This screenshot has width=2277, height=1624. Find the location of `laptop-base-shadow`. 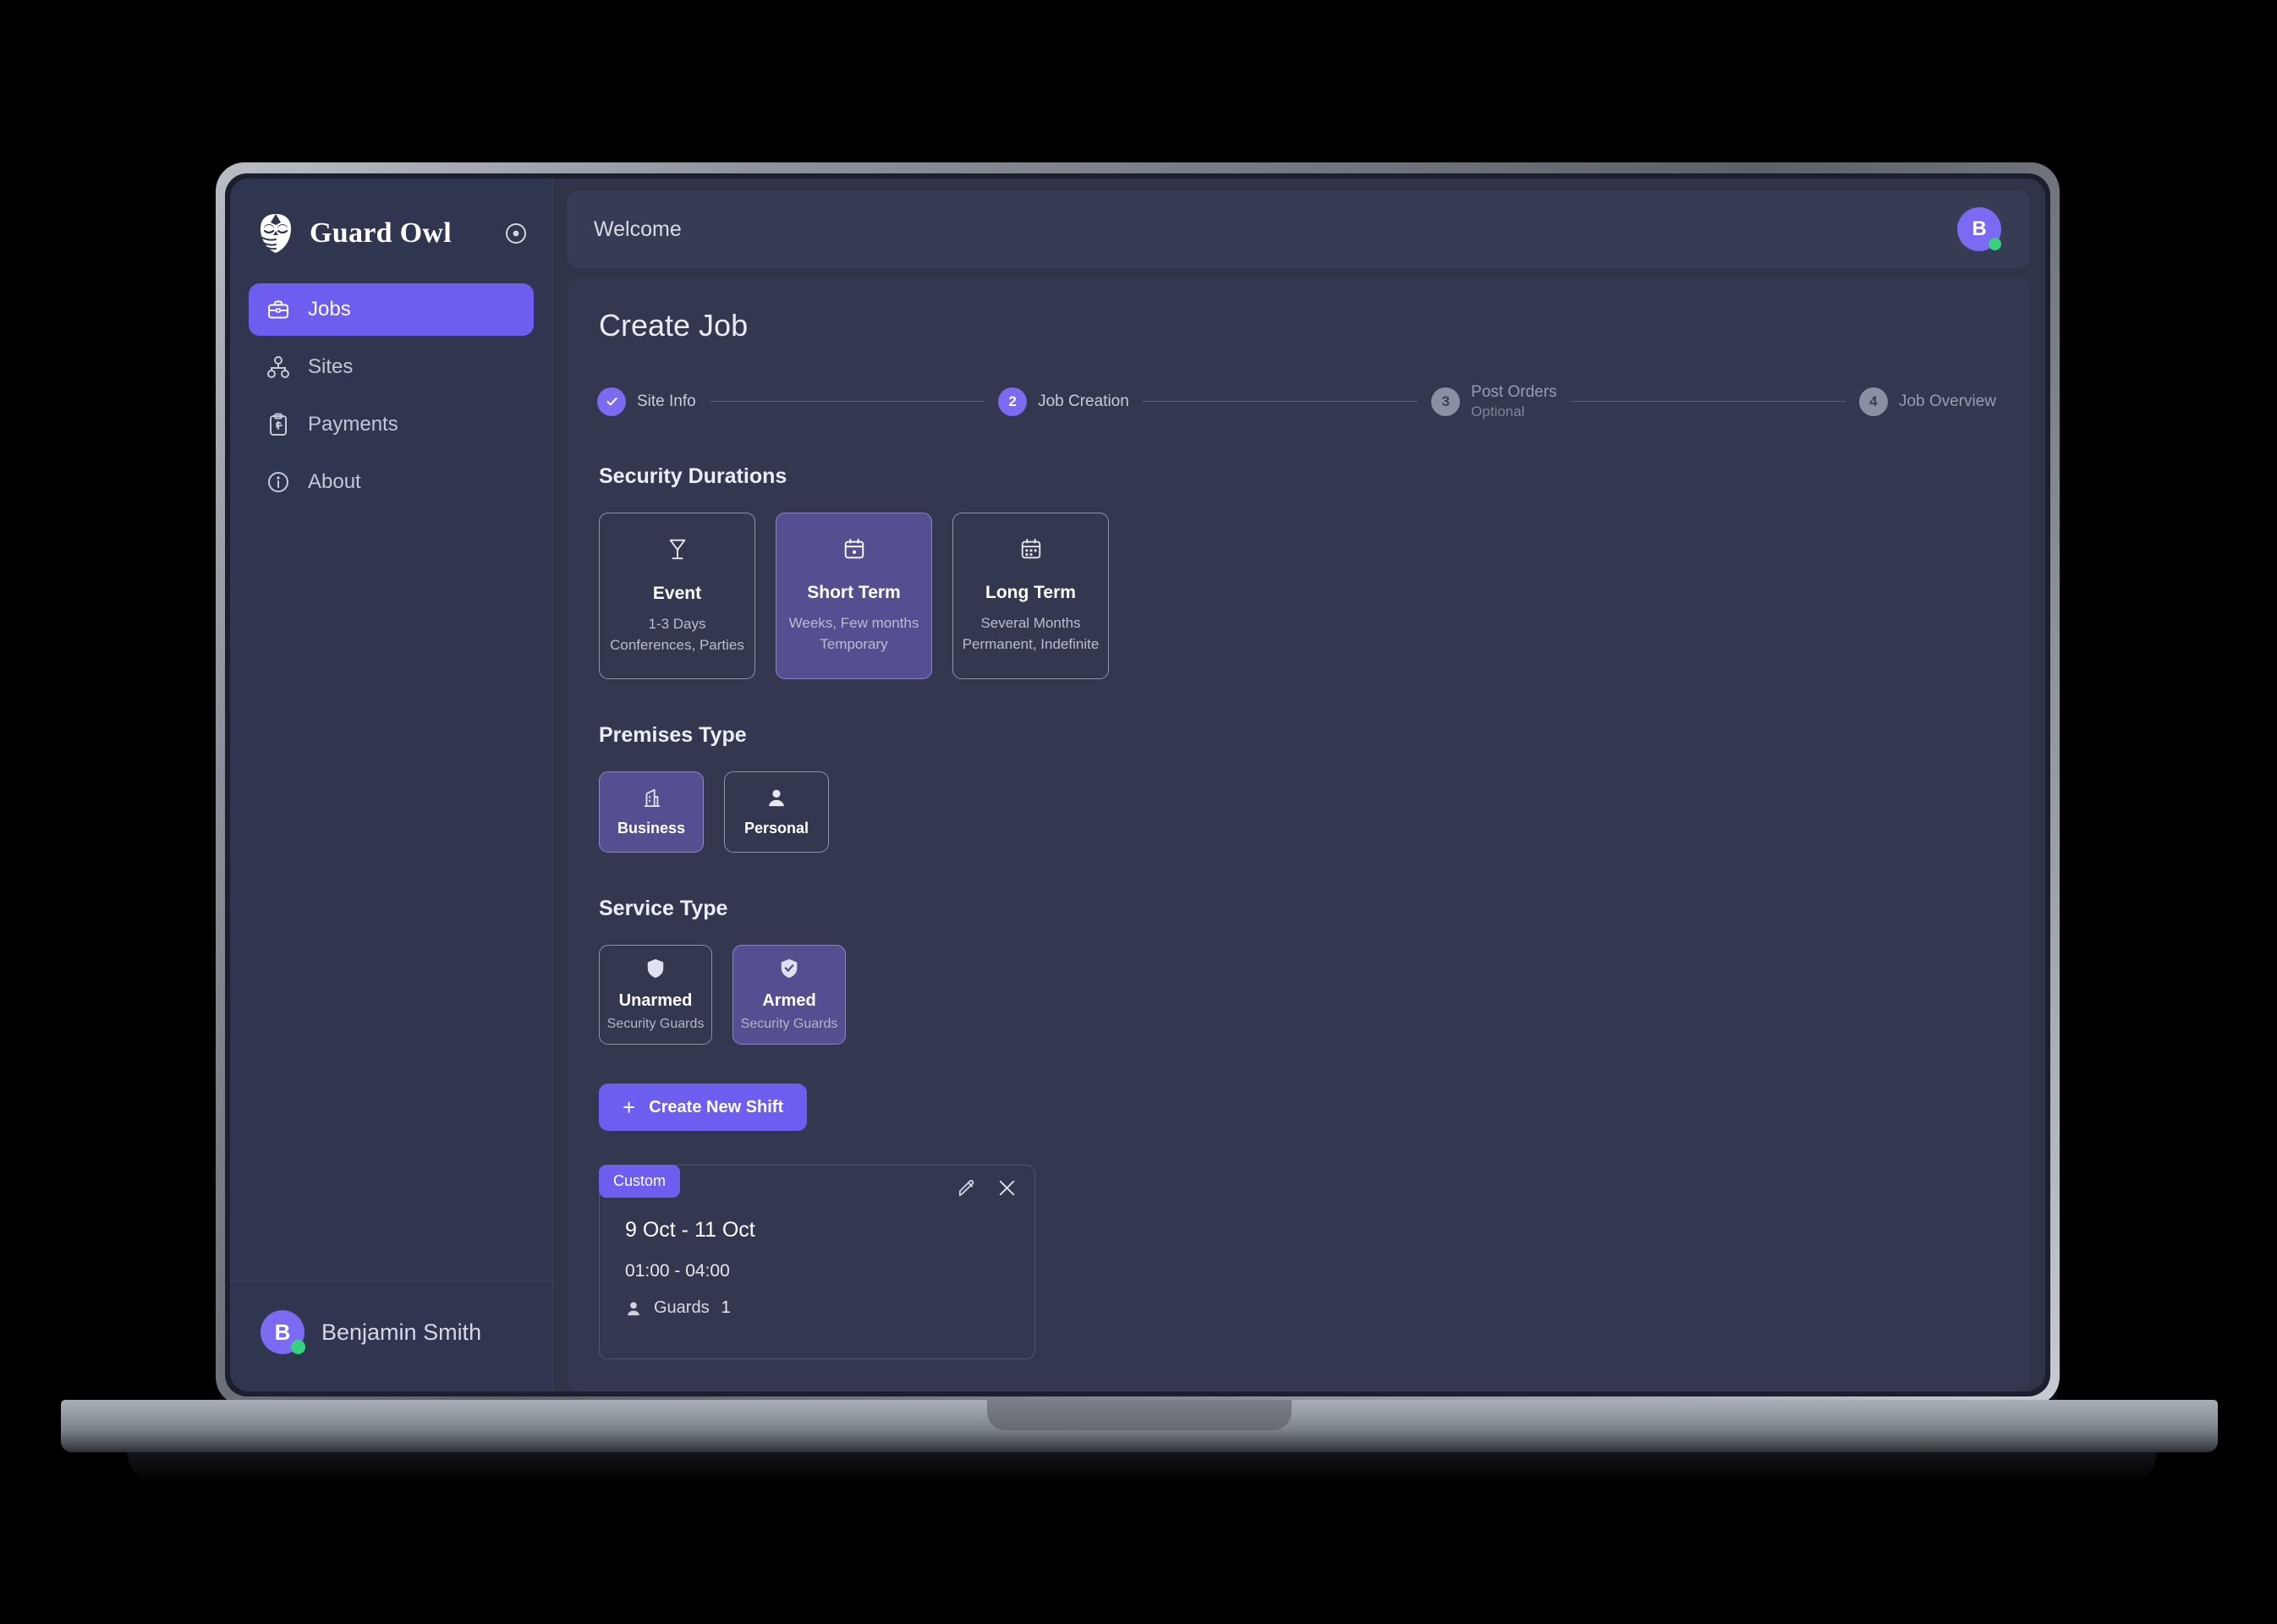

laptop-base-shadow is located at coordinates (1142, 1467).